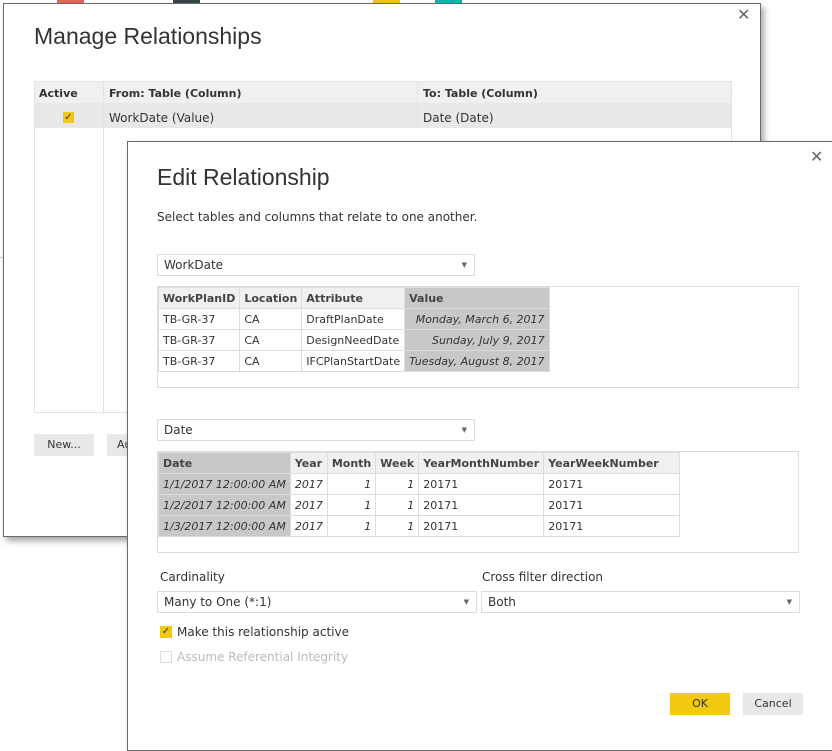  Describe the element at coordinates (224, 505) in the screenshot. I see `table-cell: 1/2/2017 12:00:00 AM` at that location.